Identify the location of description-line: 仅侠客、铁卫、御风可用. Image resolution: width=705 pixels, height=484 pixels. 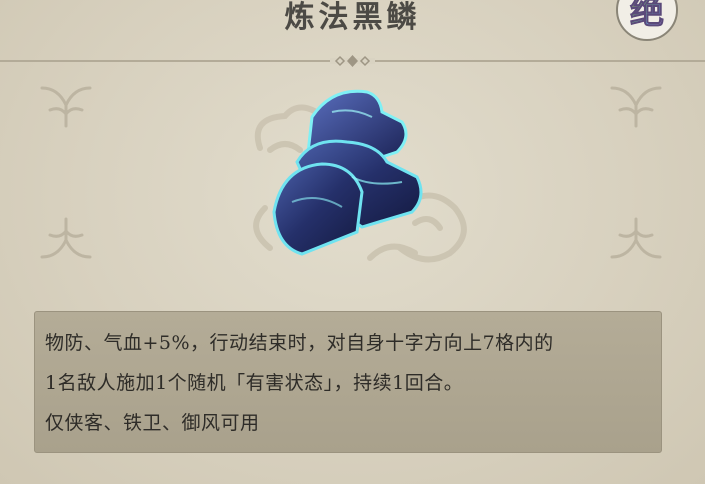
(152, 423).